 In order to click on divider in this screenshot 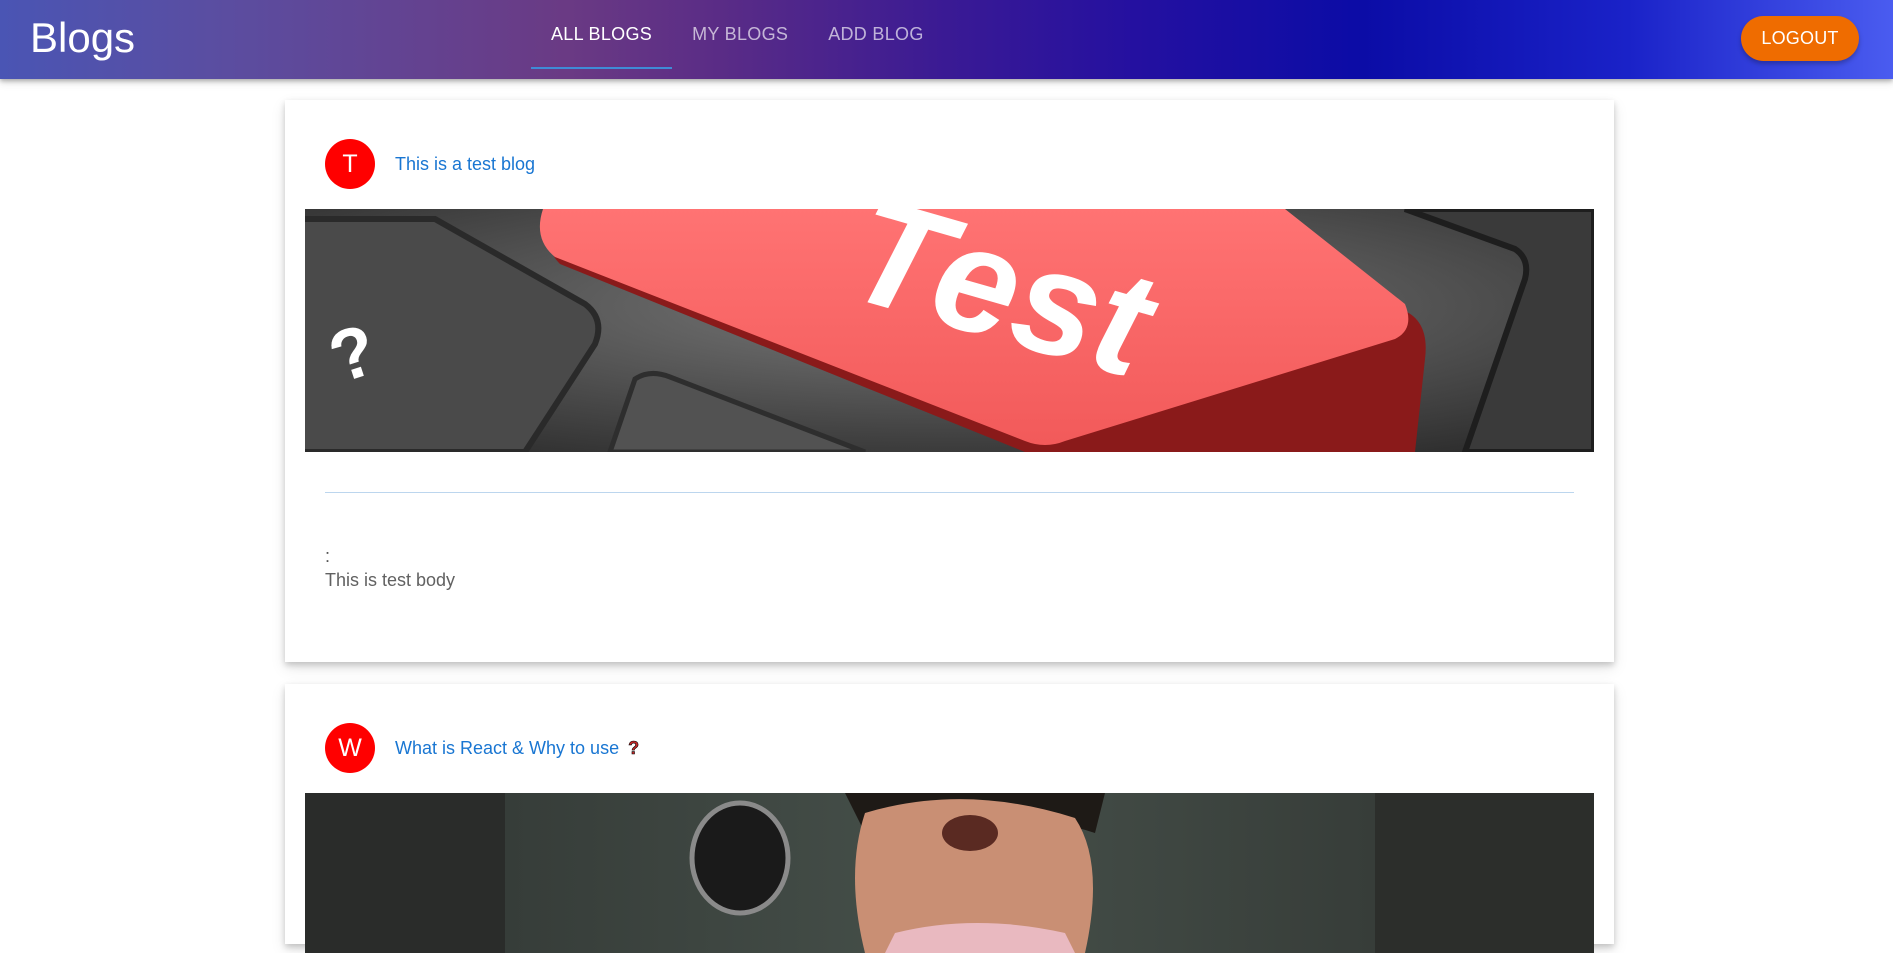, I will do `click(949, 492)`.